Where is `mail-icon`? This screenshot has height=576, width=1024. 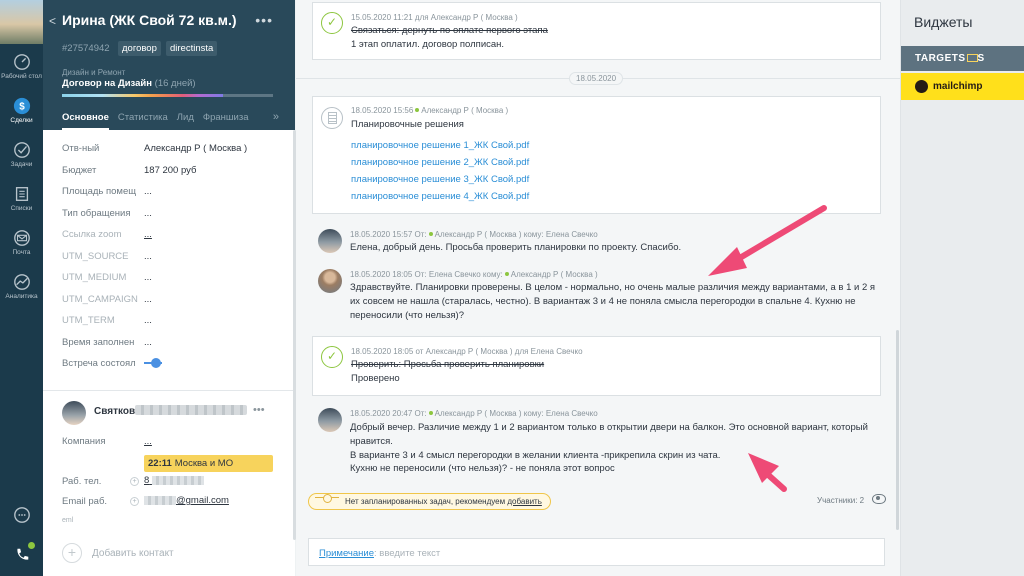 mail-icon is located at coordinates (21, 237).